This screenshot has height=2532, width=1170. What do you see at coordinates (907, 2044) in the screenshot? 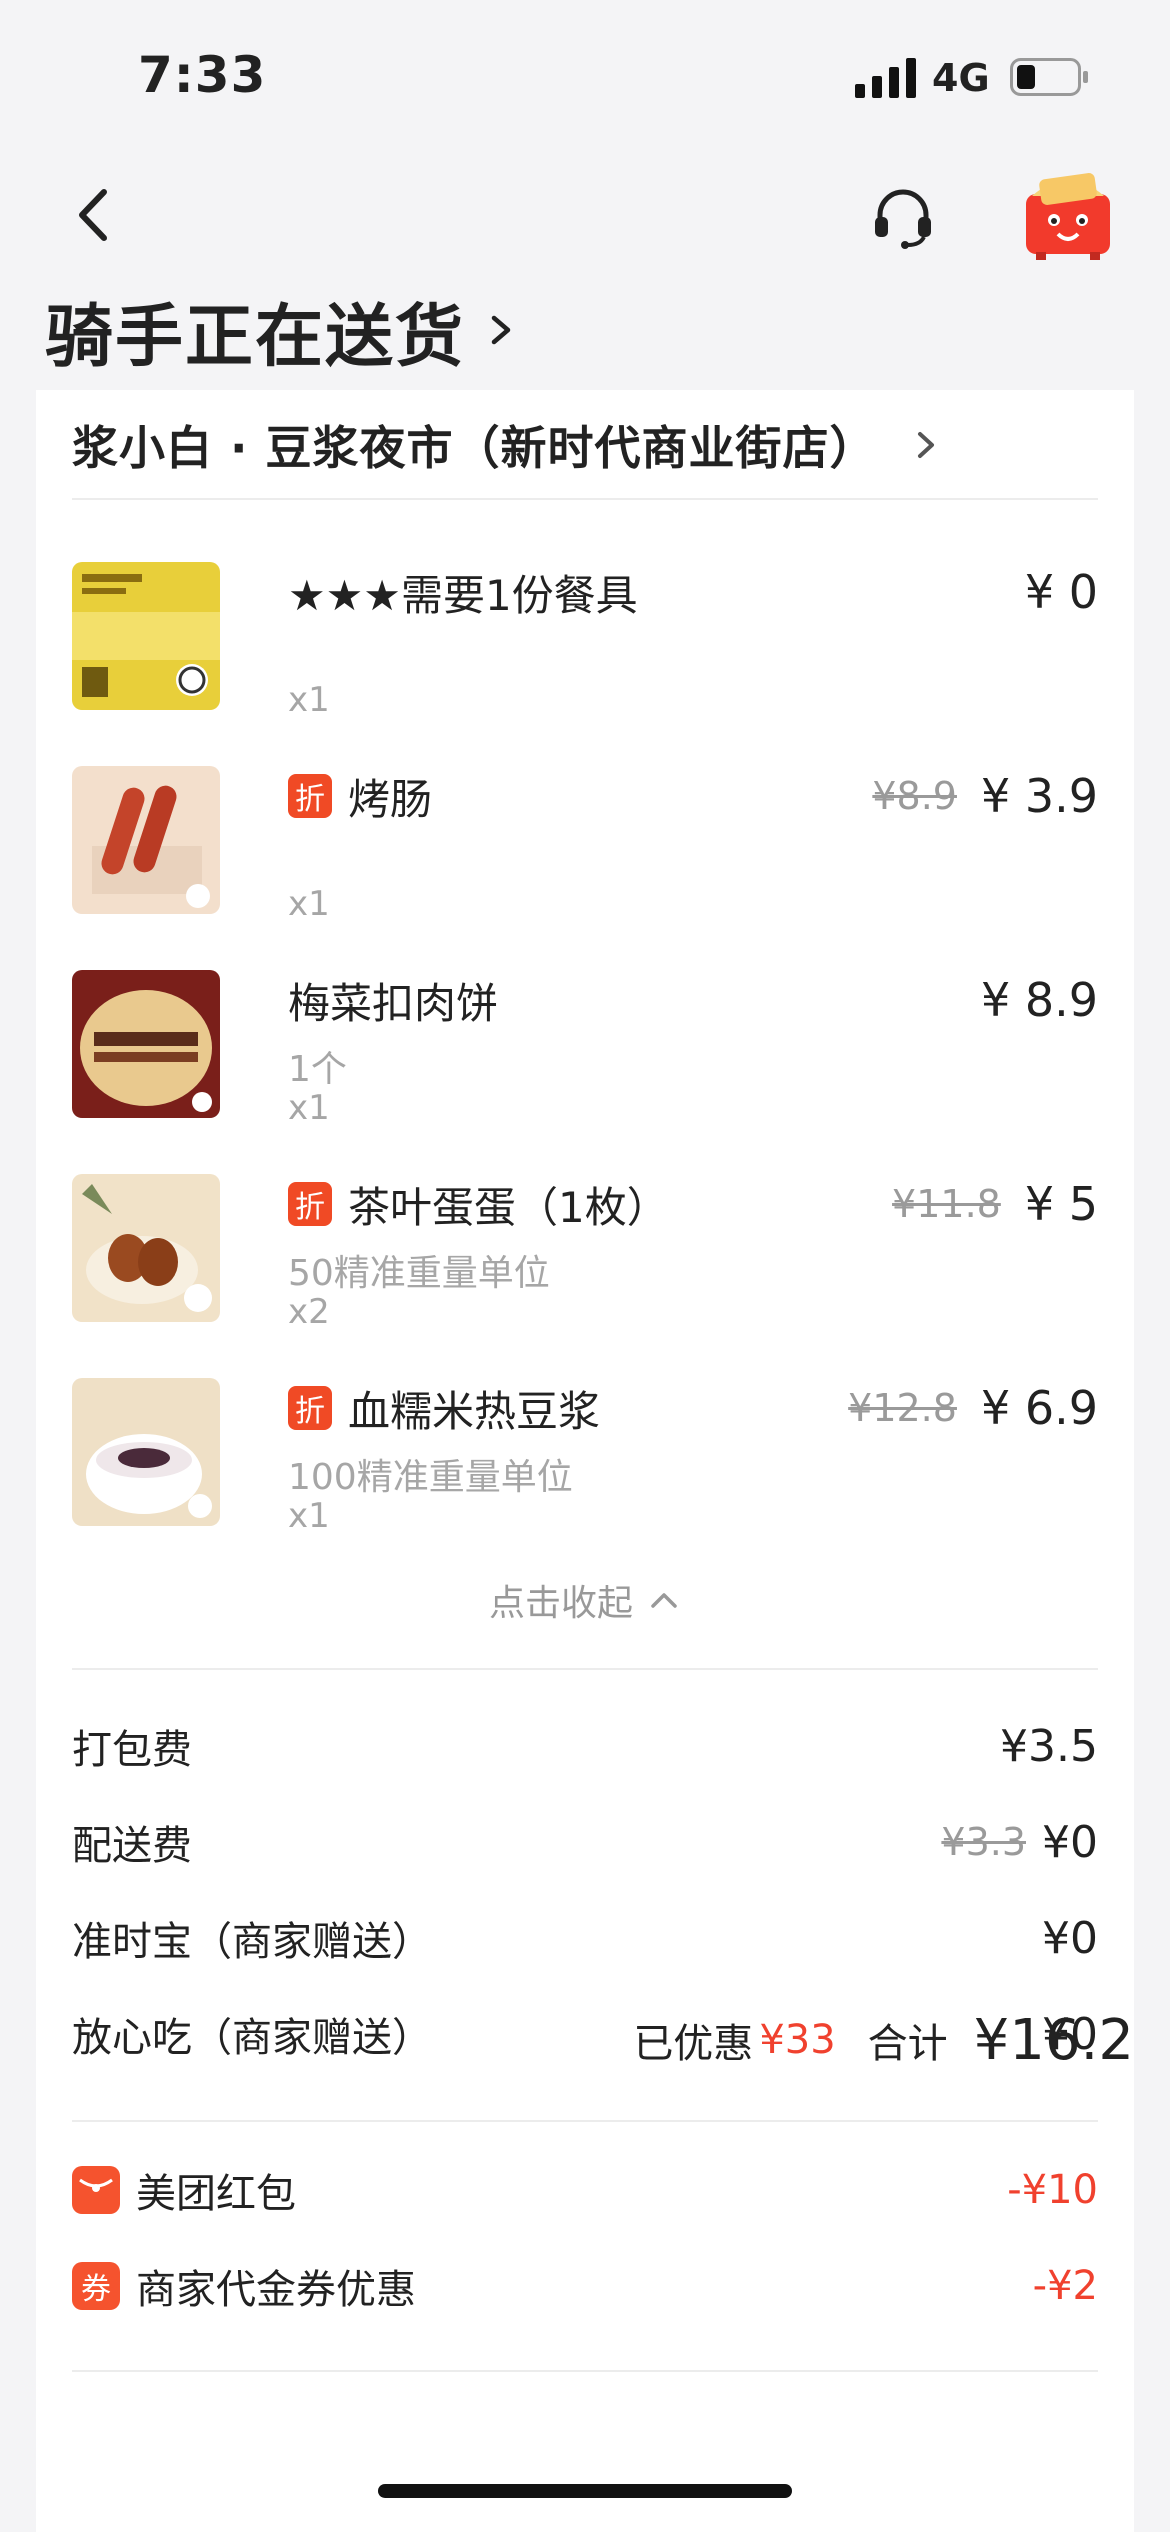
I see `total-label: 合计` at bounding box center [907, 2044].